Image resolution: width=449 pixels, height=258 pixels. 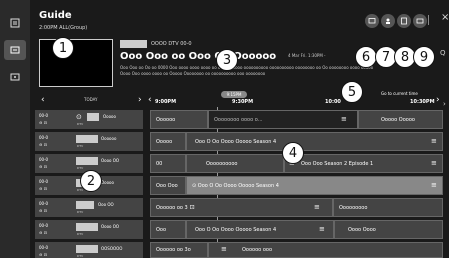 What do you see at coordinates (55, 15) in the screenshot?
I see `page-title: Guide` at bounding box center [55, 15].